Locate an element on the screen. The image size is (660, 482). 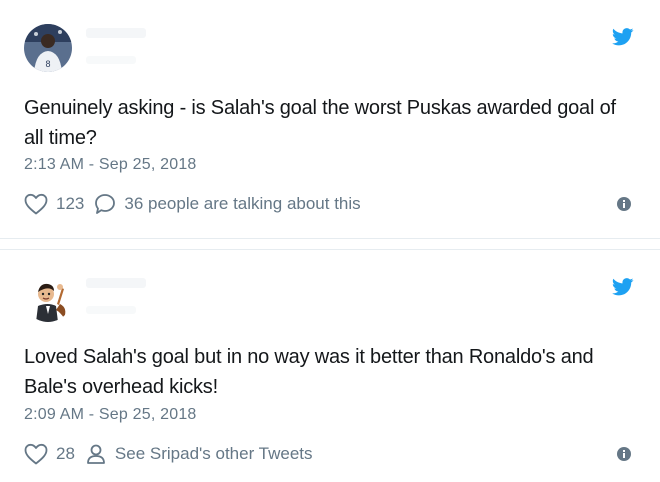
footballer-avatar-icon: 8 is located at coordinates (48, 48).